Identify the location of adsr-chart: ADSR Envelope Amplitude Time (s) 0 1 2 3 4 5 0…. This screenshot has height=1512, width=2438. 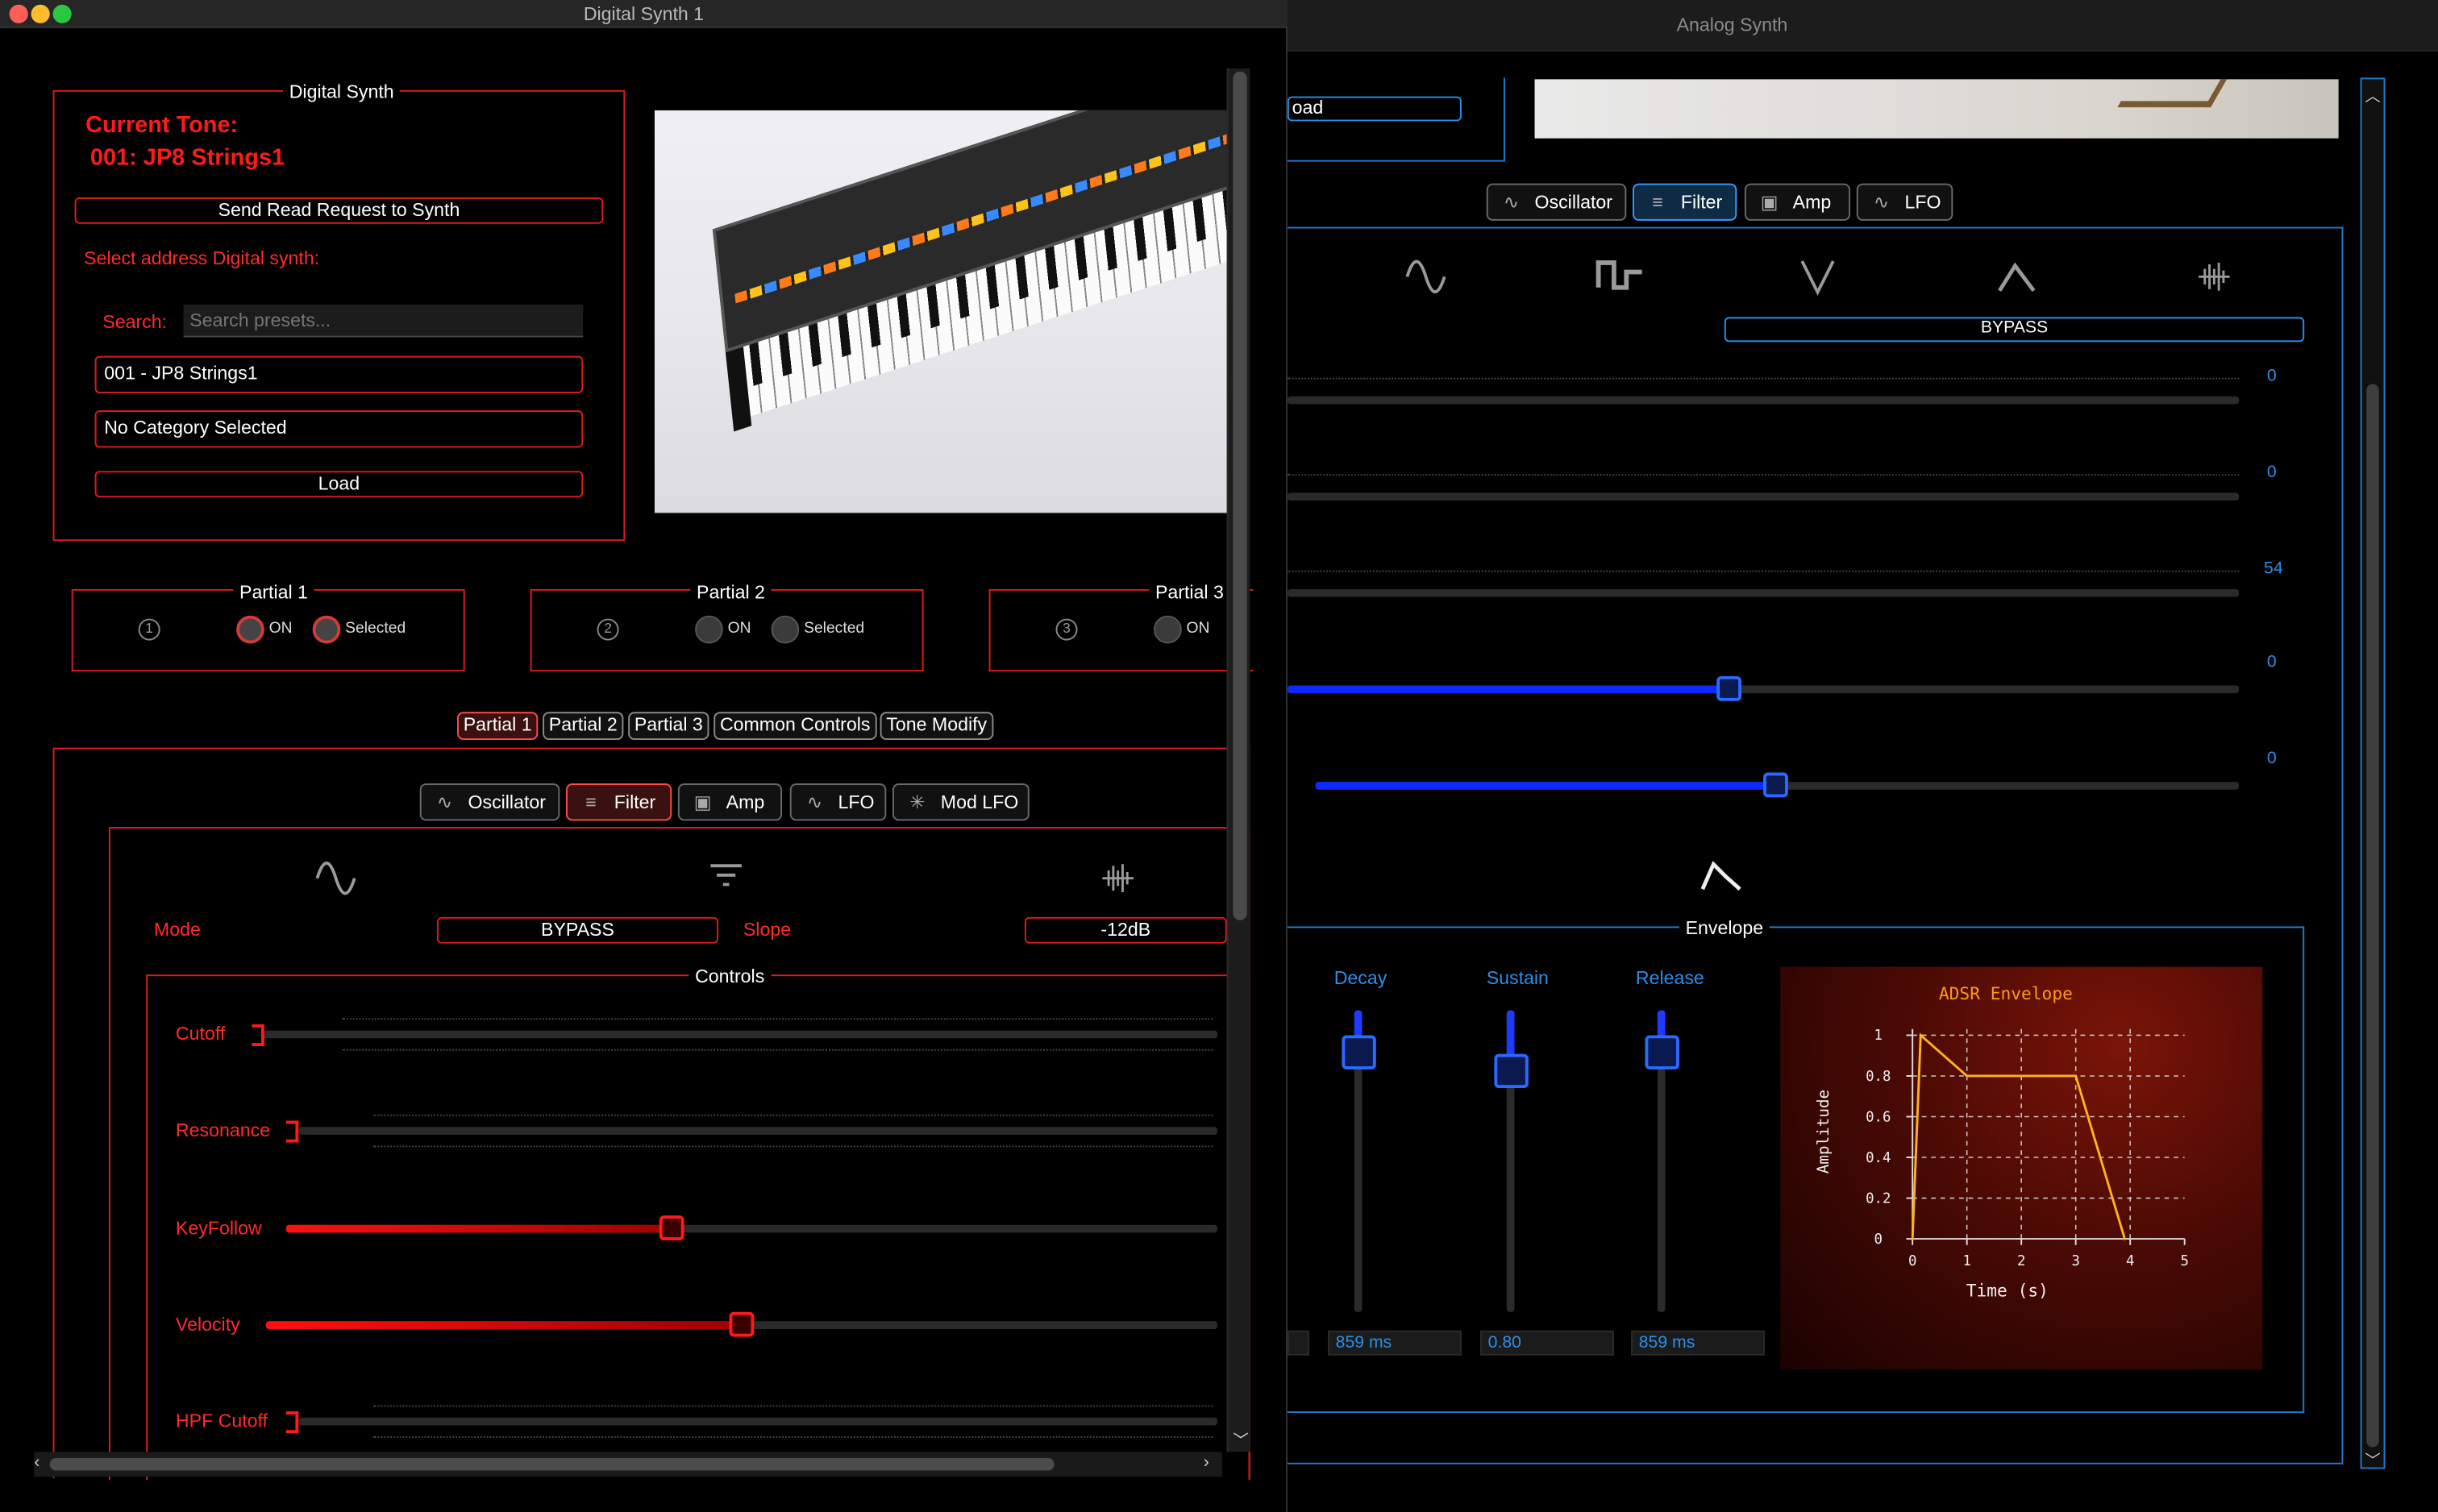
(2021, 1168).